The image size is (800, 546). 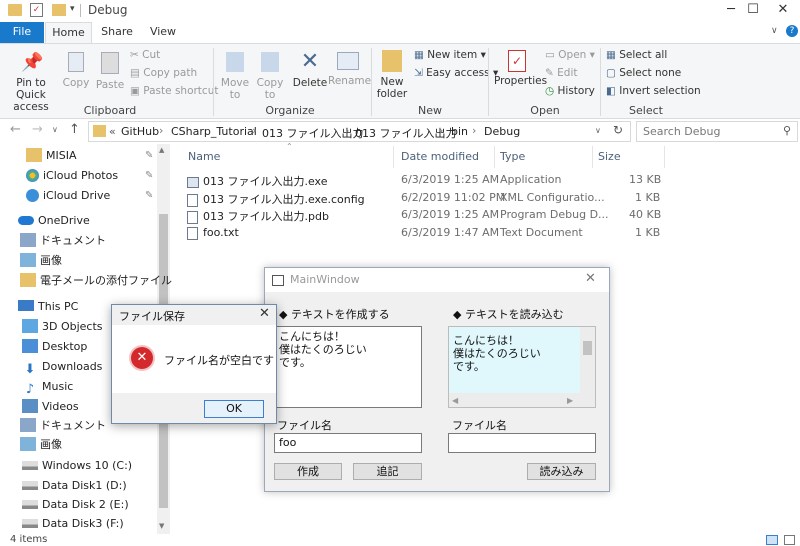 What do you see at coordinates (174, 91) in the screenshot?
I see `paste-shortcut-button: ▣ Paste shortcut` at bounding box center [174, 91].